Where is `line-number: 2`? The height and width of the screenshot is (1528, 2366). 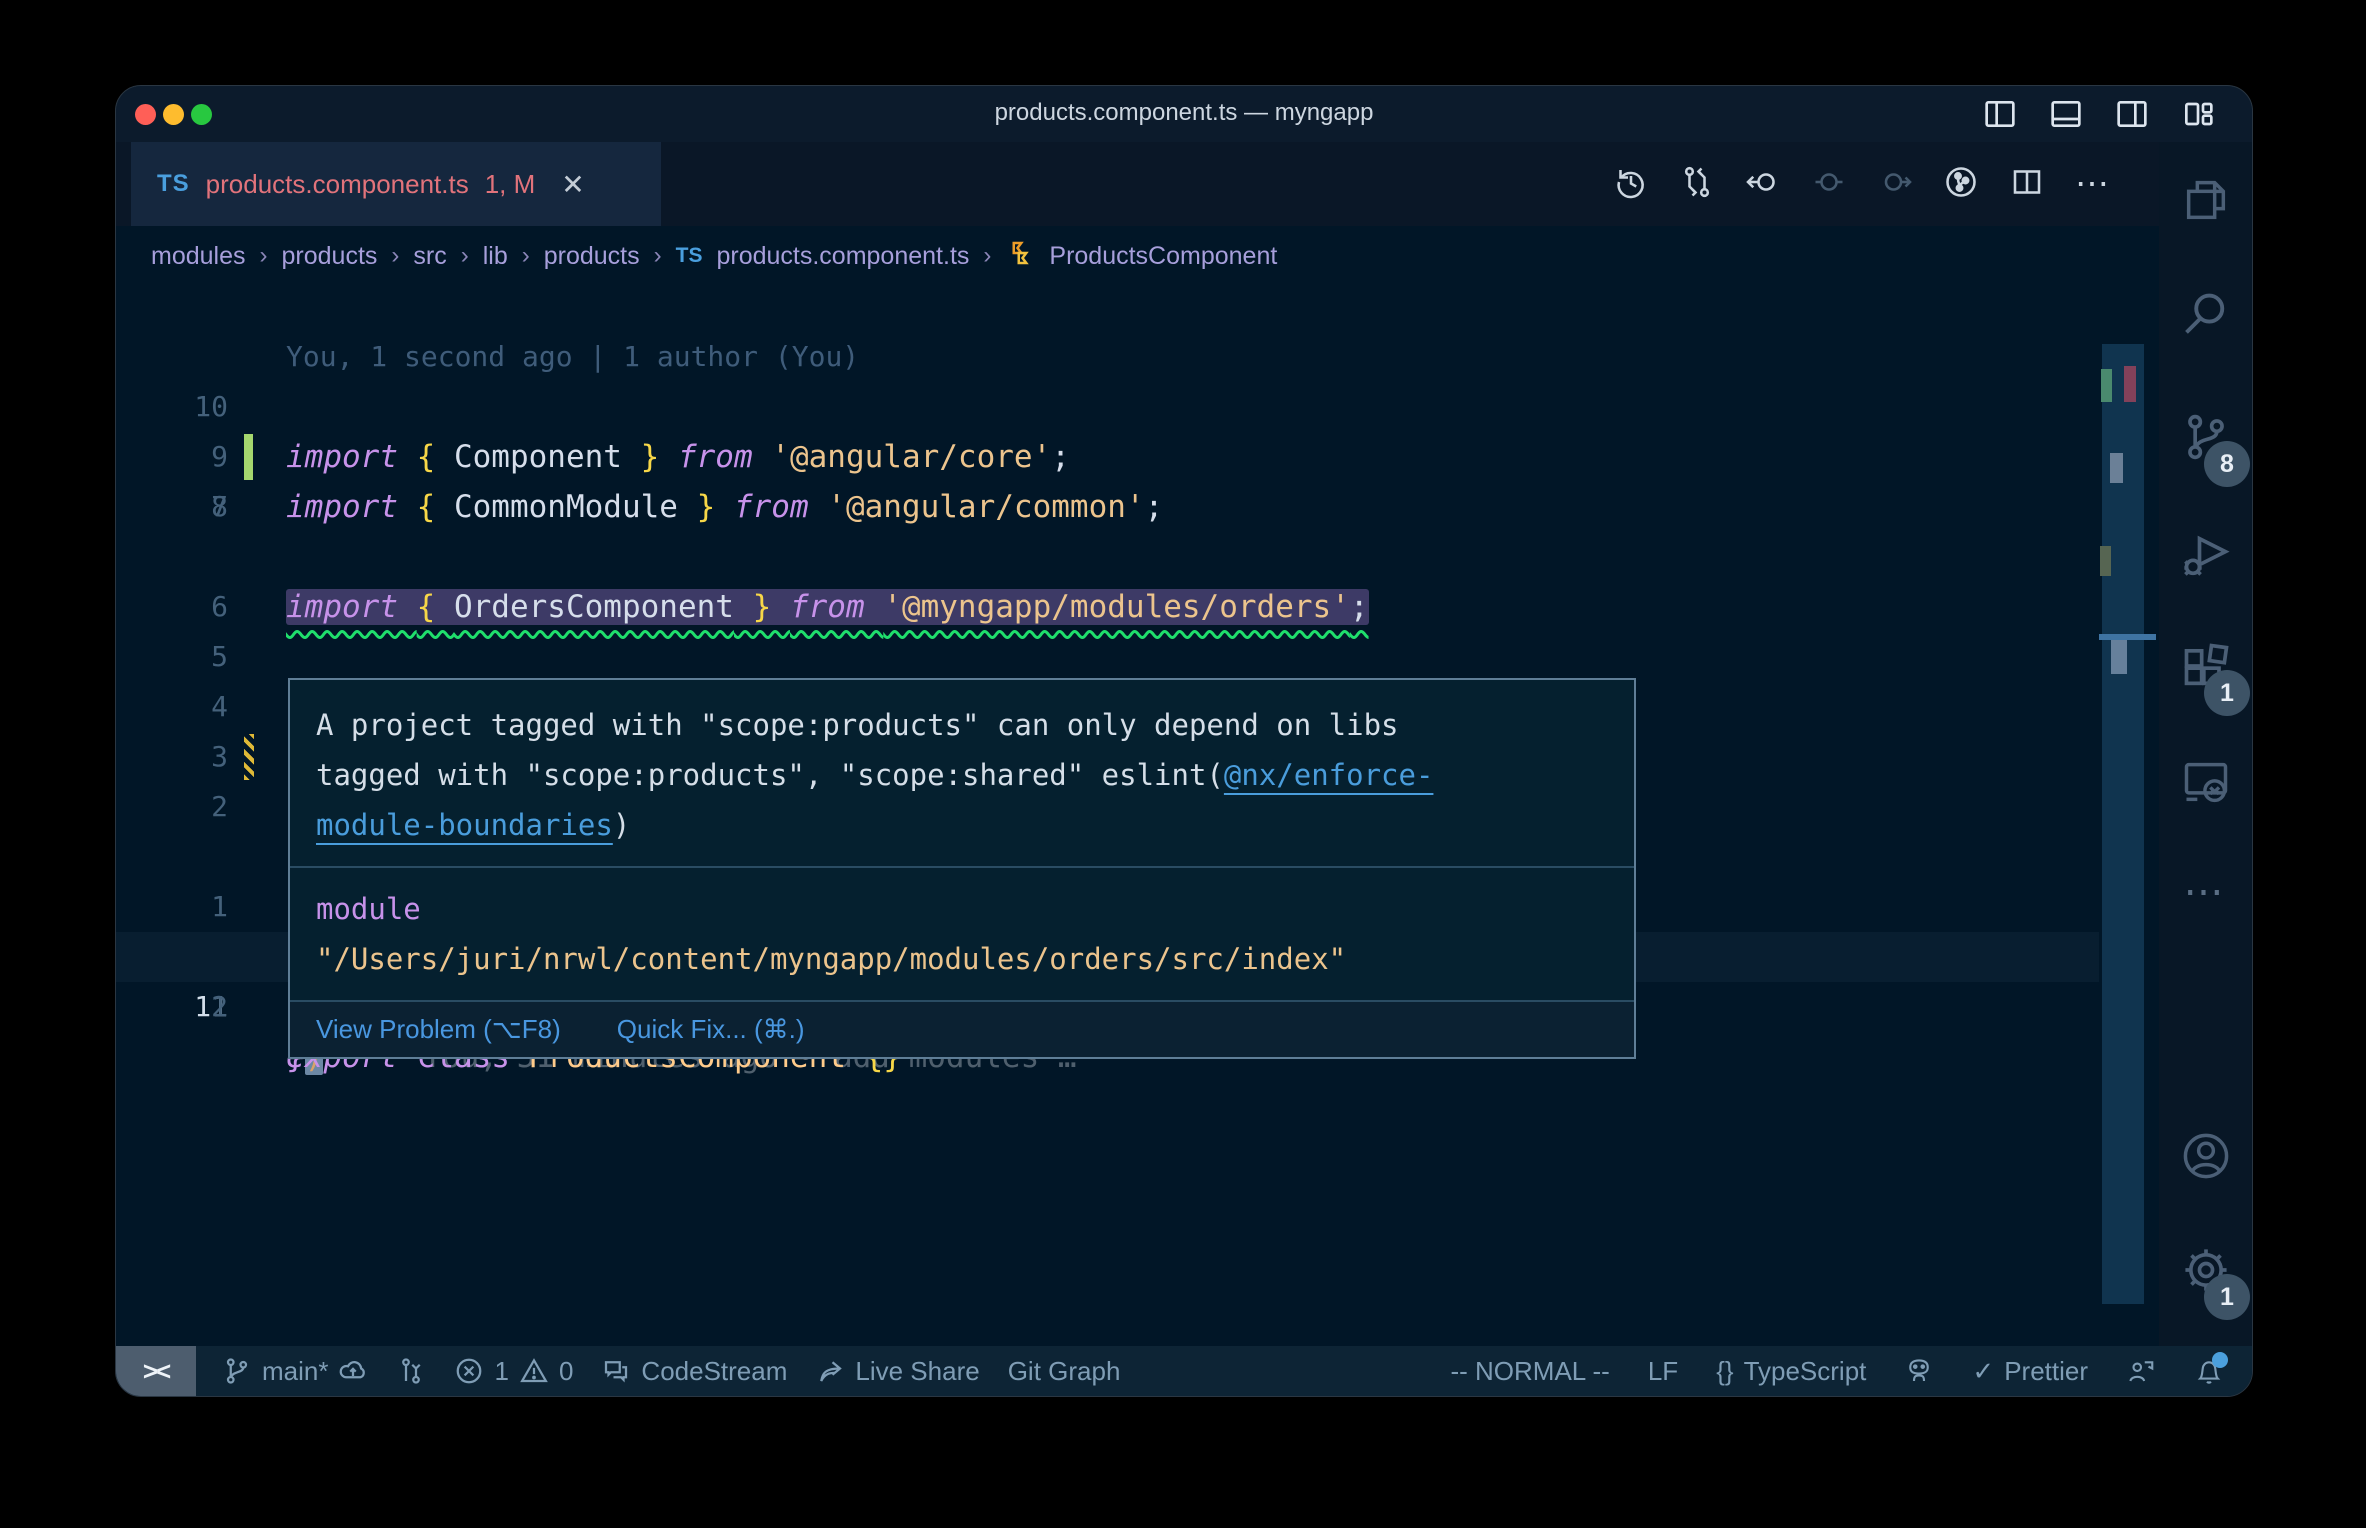 line-number: 2 is located at coordinates (219, 1006).